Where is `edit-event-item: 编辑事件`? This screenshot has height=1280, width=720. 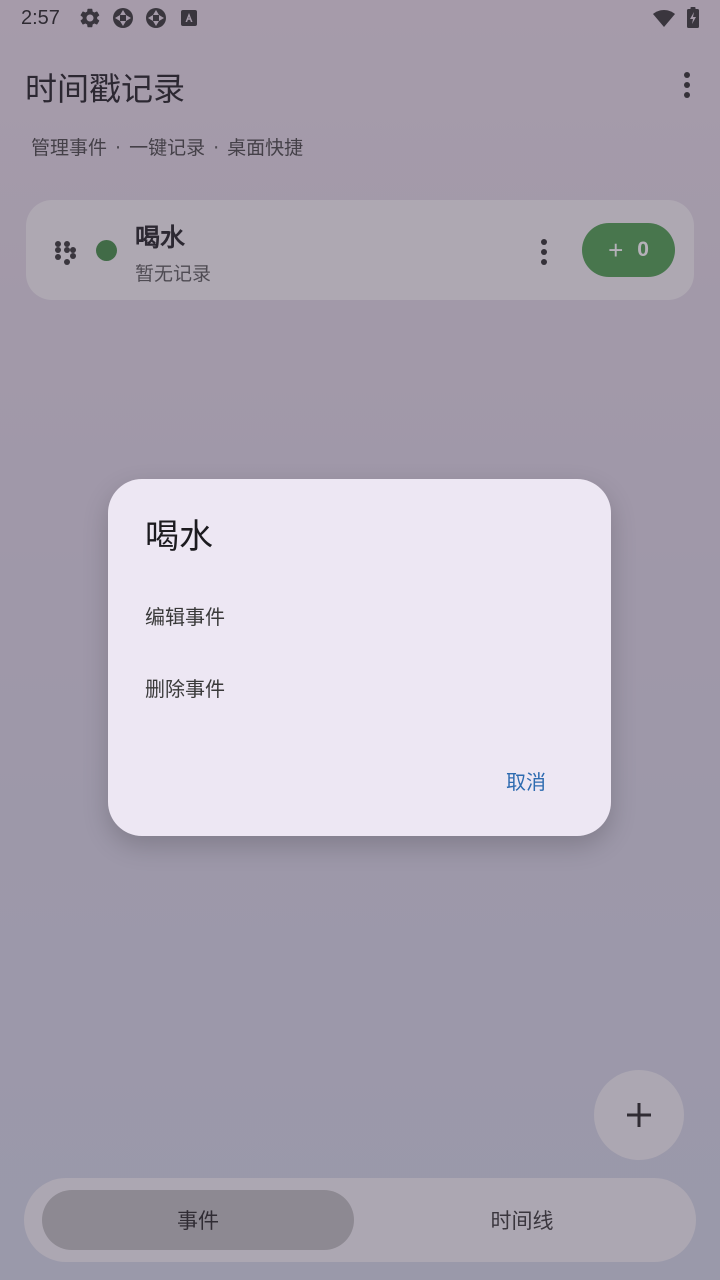
edit-event-item: 编辑事件 is located at coordinates (185, 615).